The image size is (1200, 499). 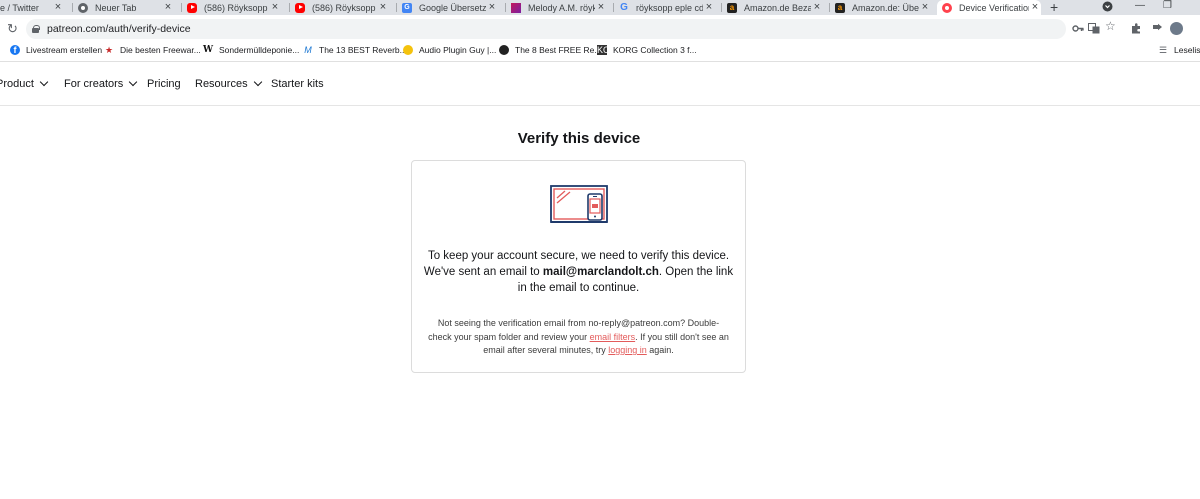 What do you see at coordinates (1078, 30) in the screenshot?
I see `key-icon` at bounding box center [1078, 30].